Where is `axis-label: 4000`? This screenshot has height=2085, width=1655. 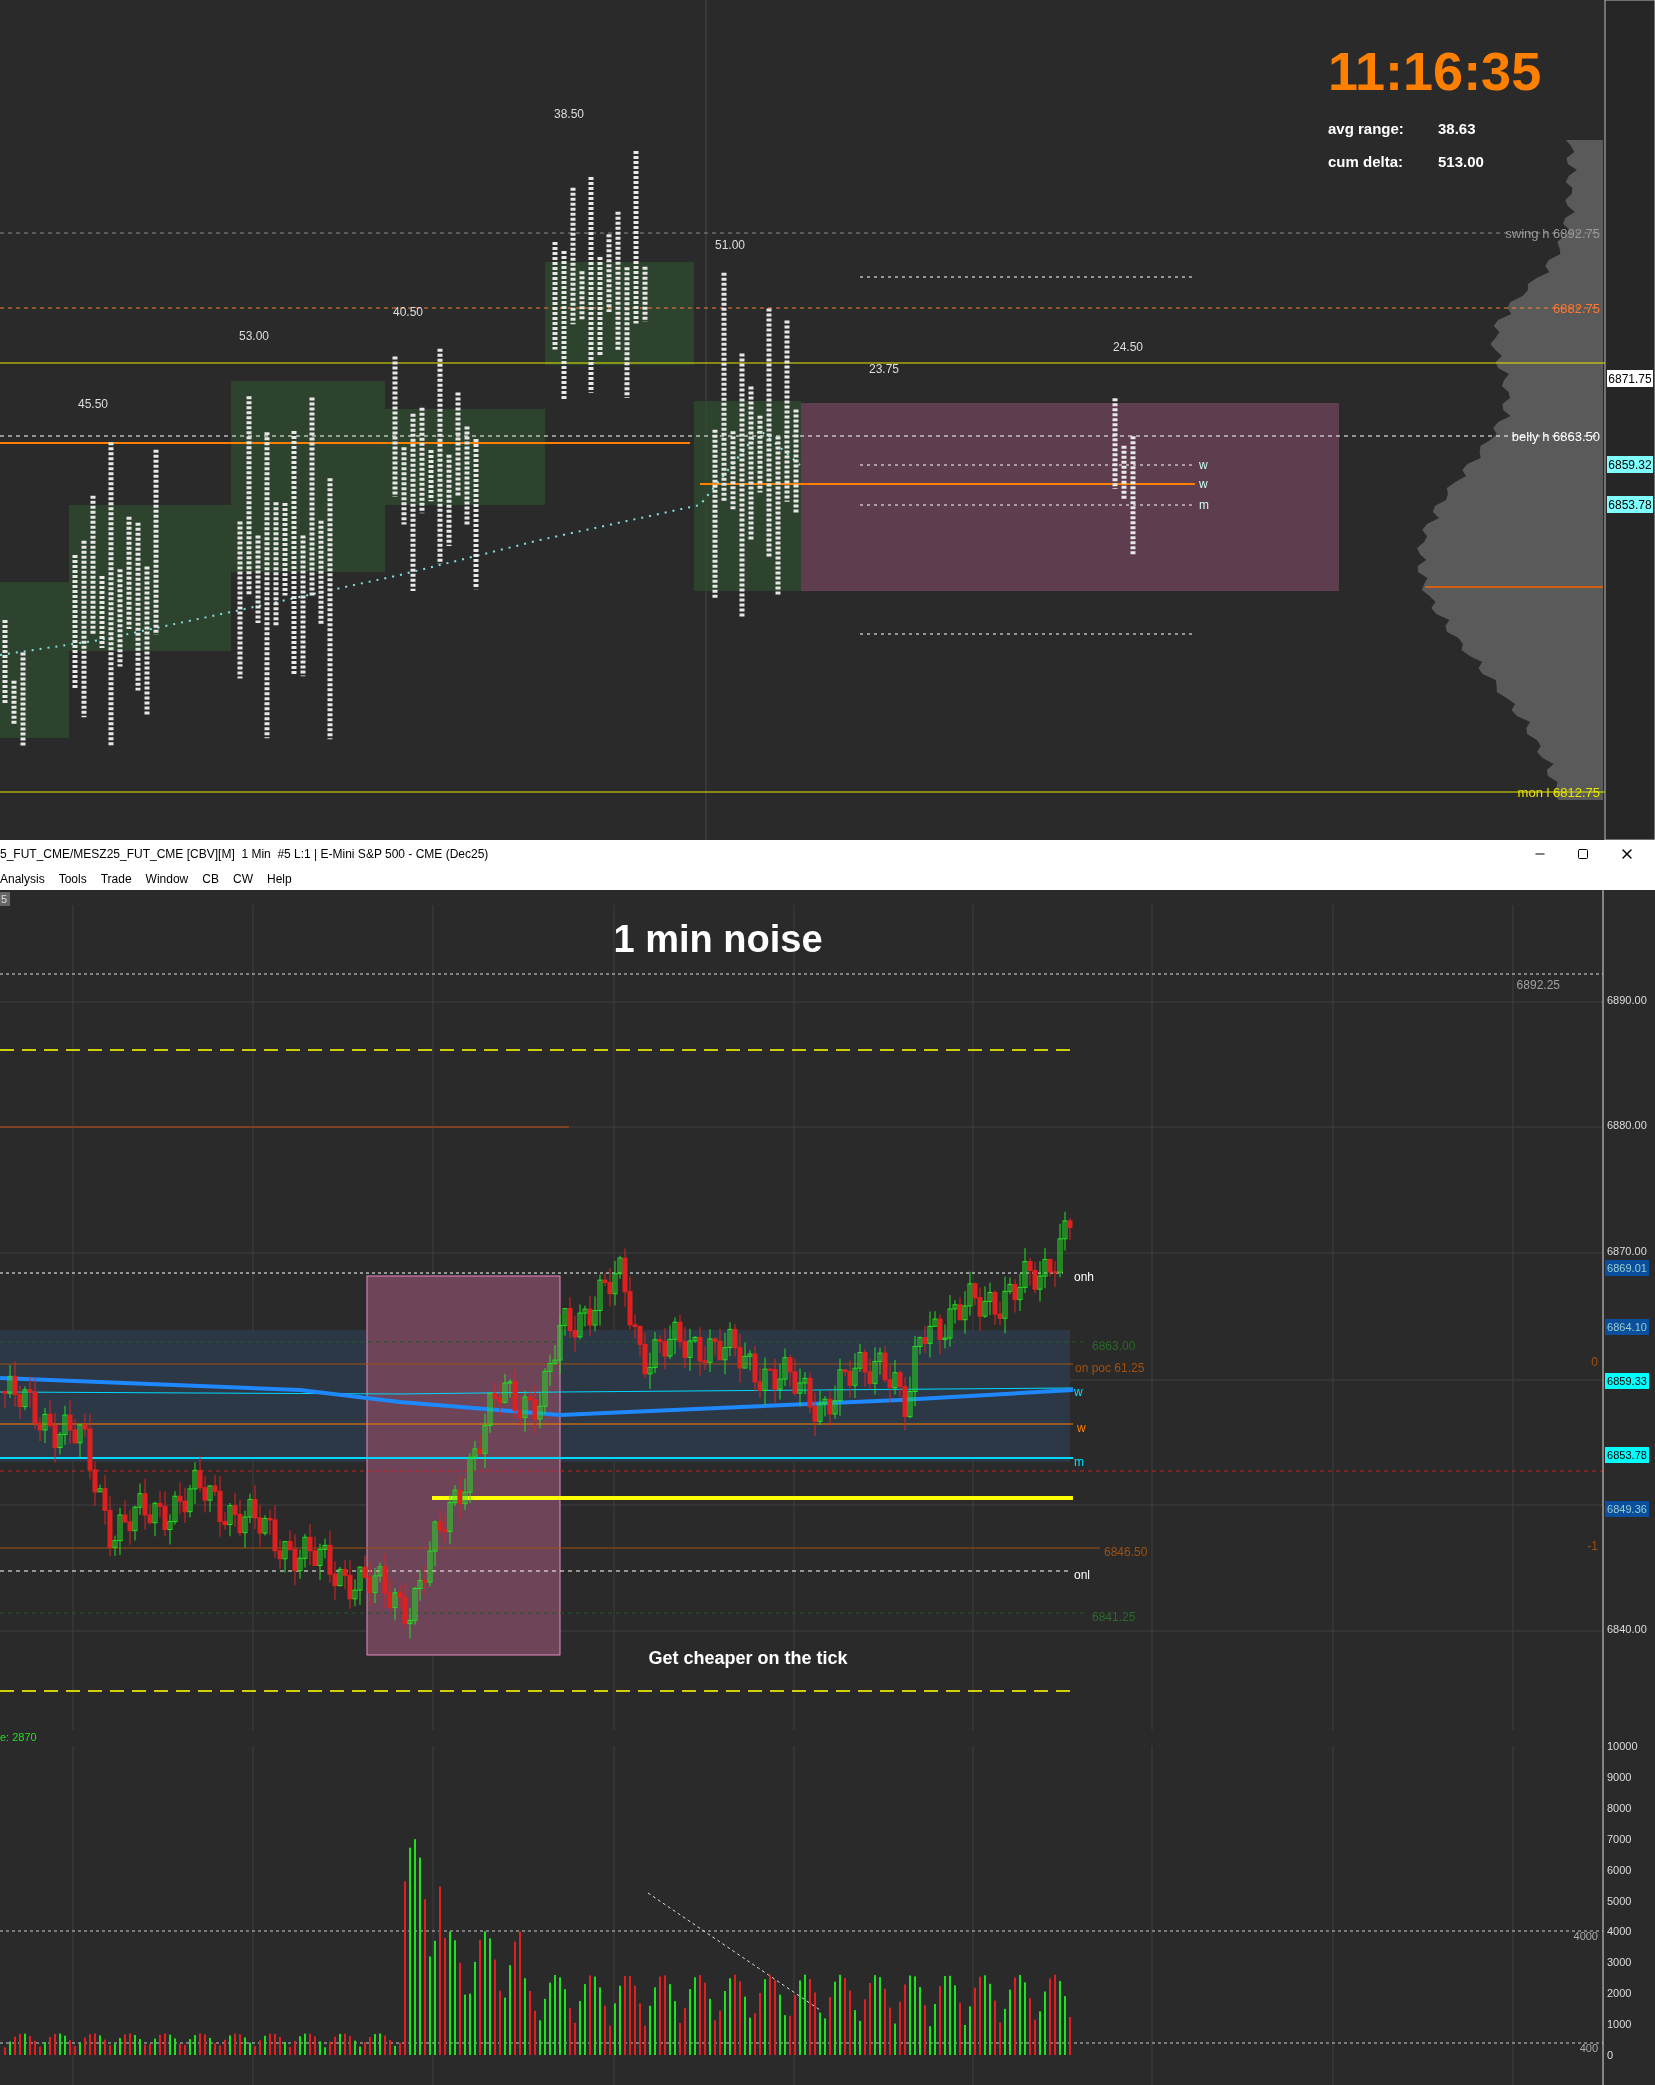 axis-label: 4000 is located at coordinates (1619, 1931).